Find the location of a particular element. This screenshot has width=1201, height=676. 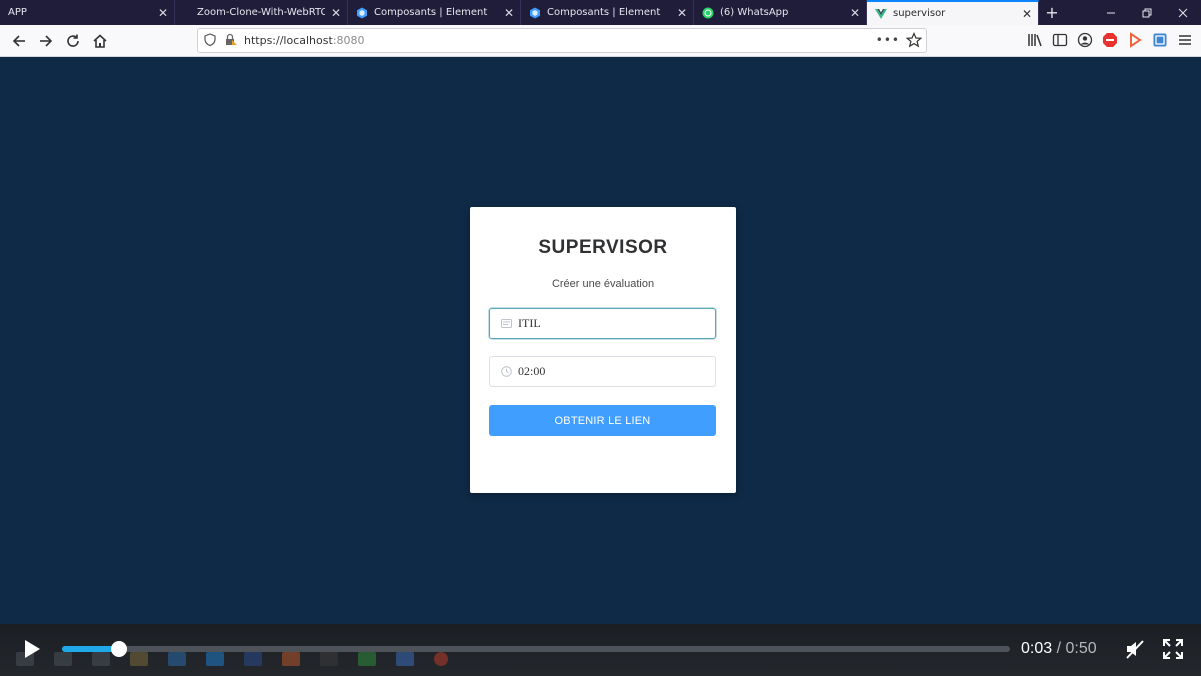

fullscreen-button is located at coordinates (1173, 649).